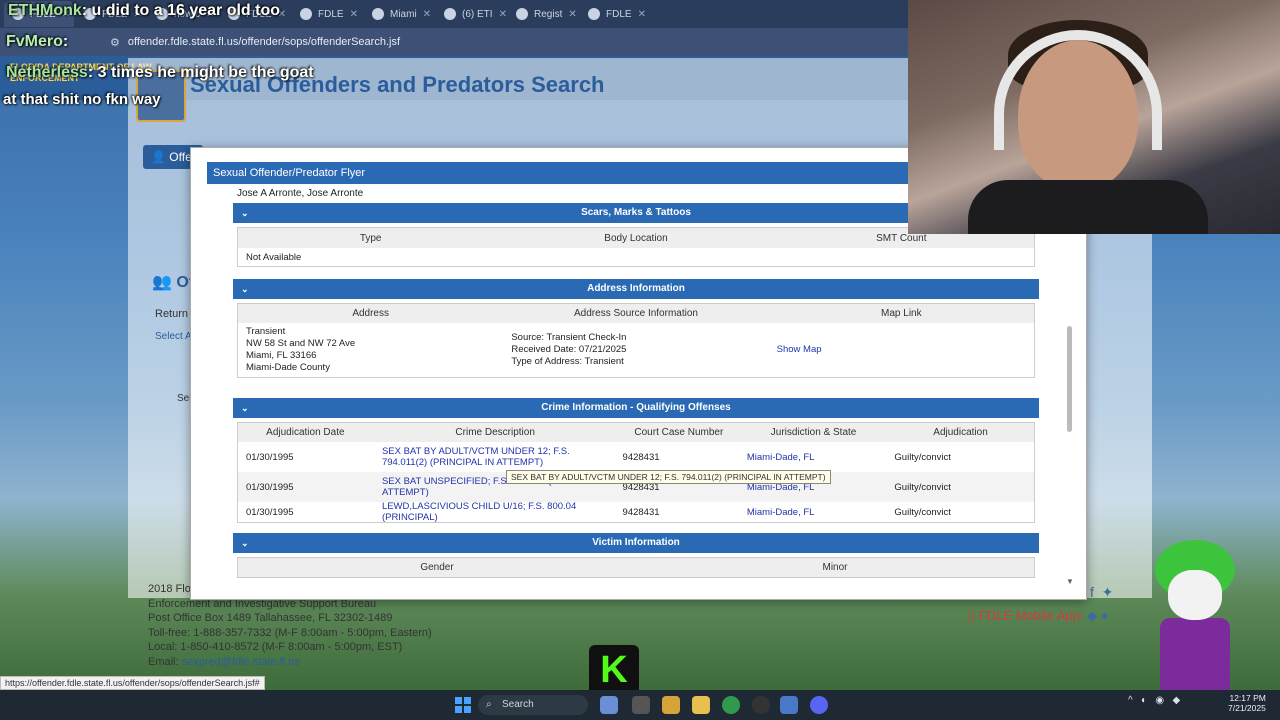 The width and height of the screenshot is (1280, 720). Describe the element at coordinates (181, 10) in the screenshot. I see `chat-text: : u did to a 16 year old too` at that location.